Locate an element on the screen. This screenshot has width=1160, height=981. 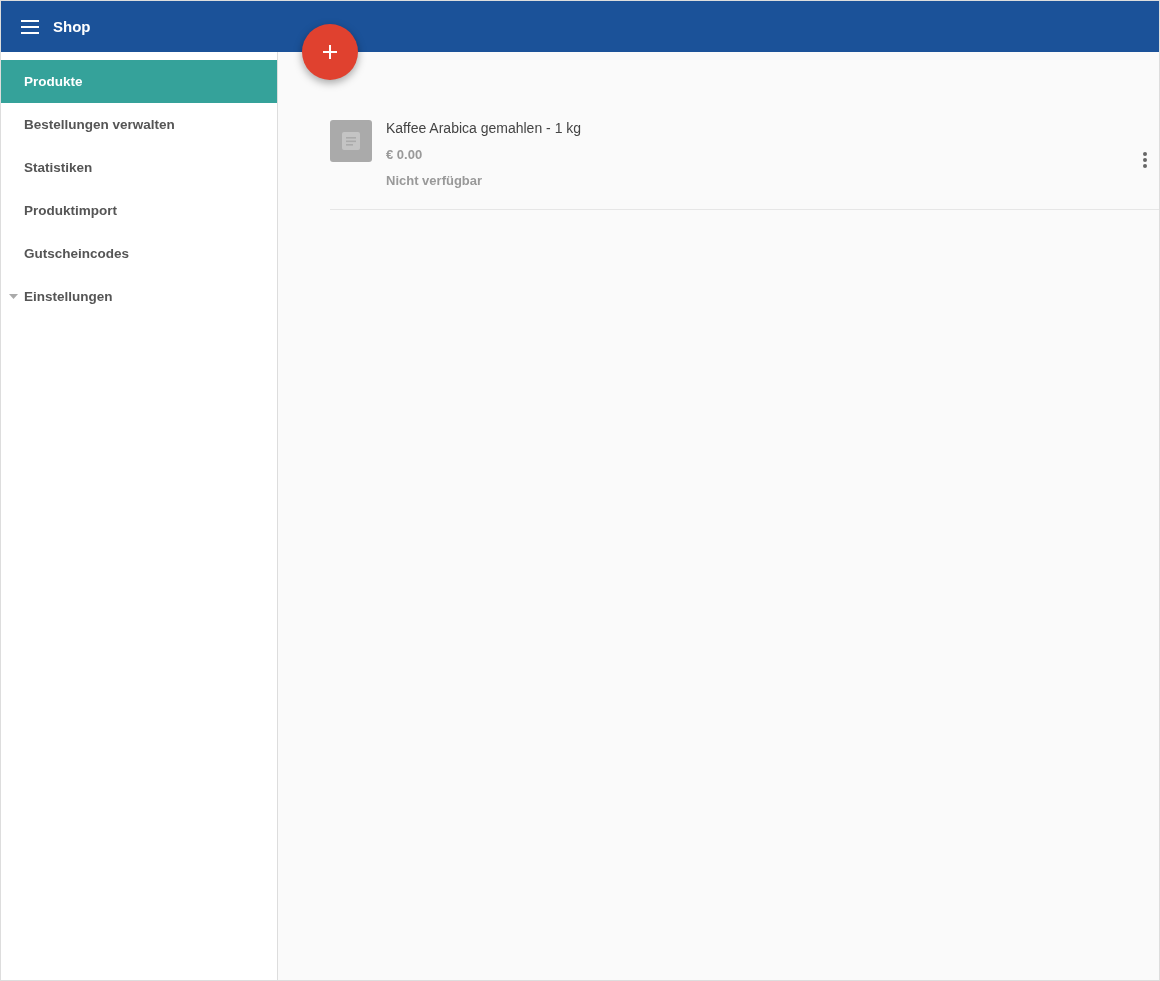
product-name: Kaffee Arabica gemahlen - 1 kg is located at coordinates (484, 128).